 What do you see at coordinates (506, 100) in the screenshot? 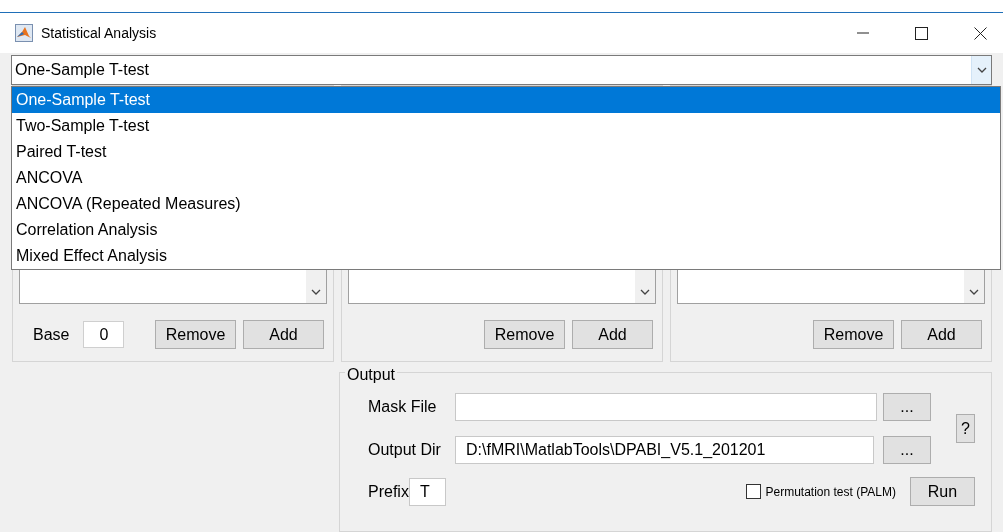
I see `dropdown-option: One-Sample T-test` at bounding box center [506, 100].